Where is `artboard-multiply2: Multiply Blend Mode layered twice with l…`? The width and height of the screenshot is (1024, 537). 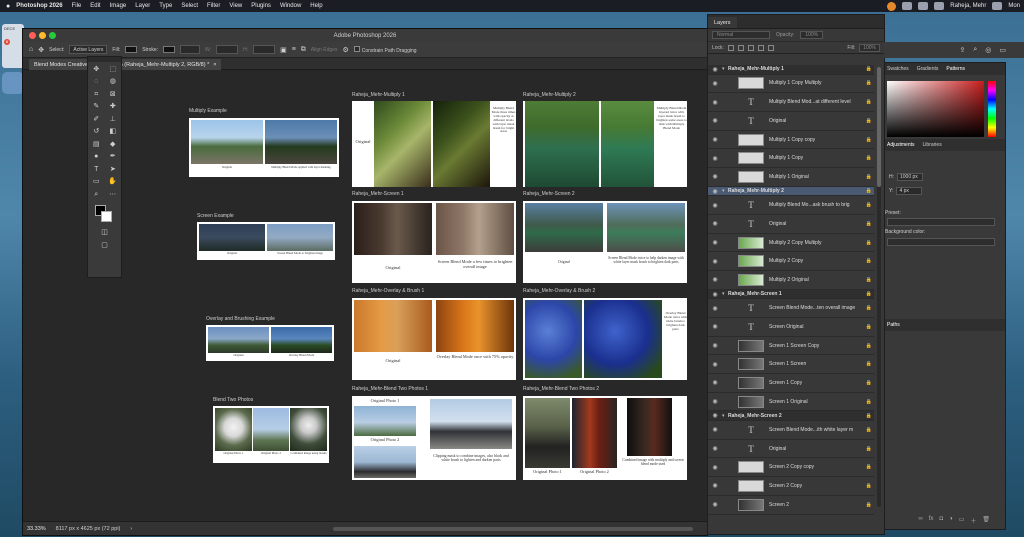 artboard-multiply2: Multiply Blend Mode layered twice with l… is located at coordinates (605, 144).